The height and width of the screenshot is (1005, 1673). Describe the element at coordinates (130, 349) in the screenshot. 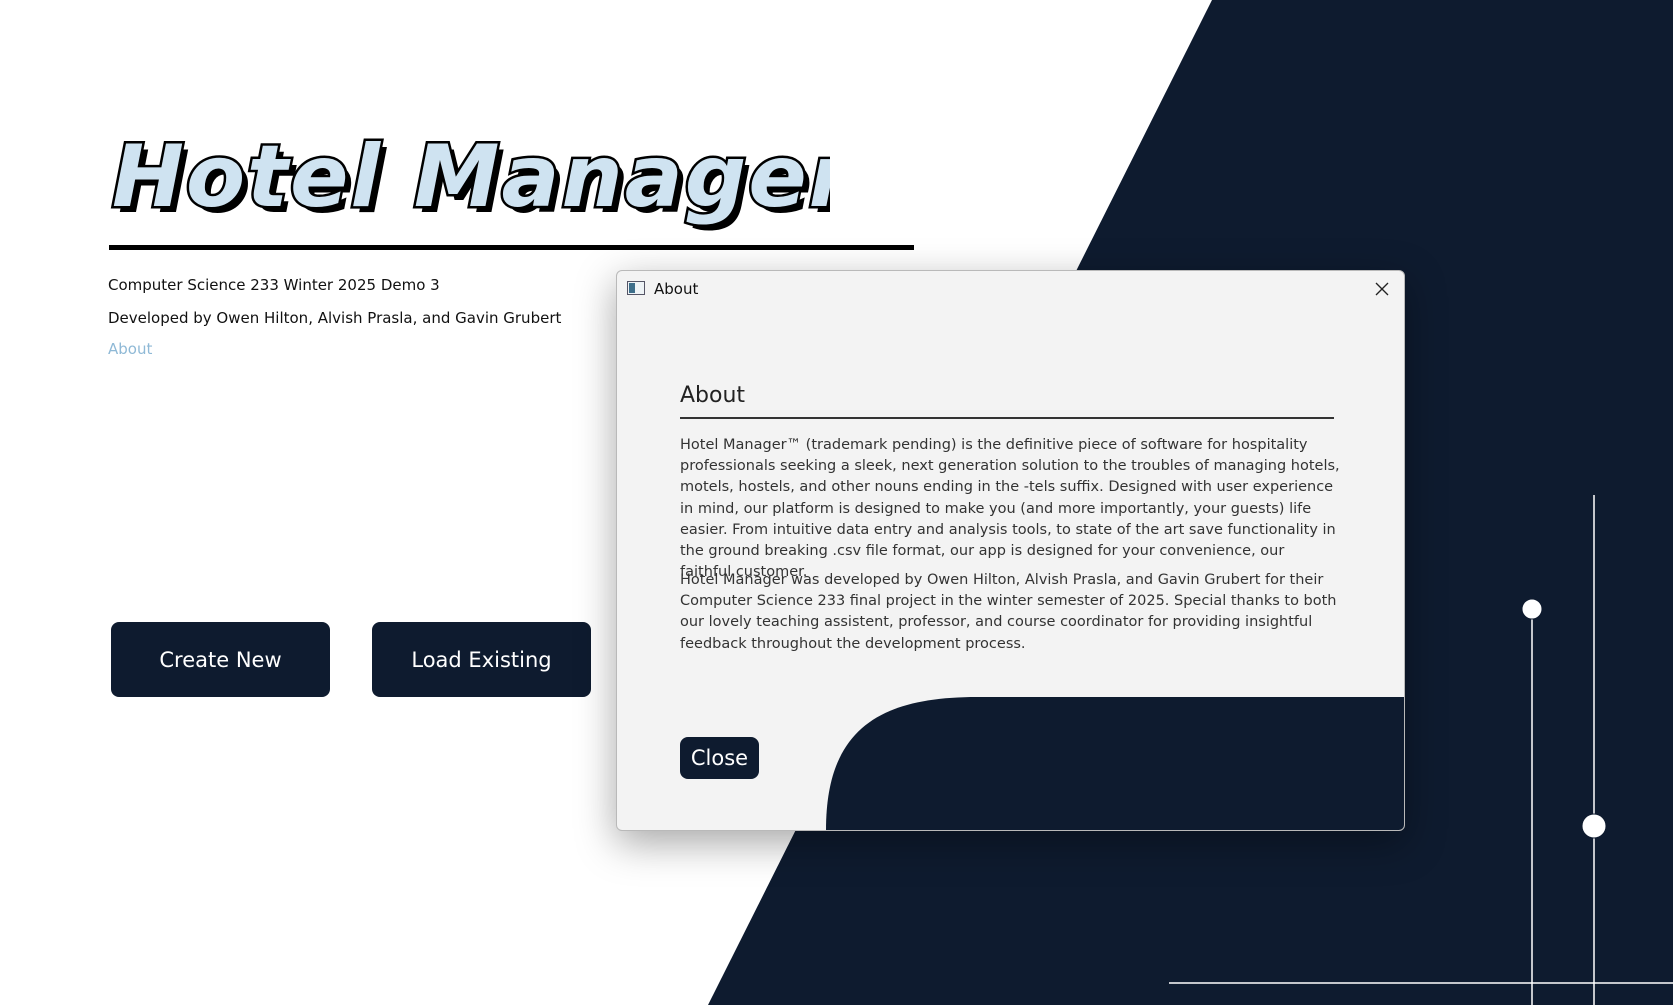

I see `about-link: About` at that location.